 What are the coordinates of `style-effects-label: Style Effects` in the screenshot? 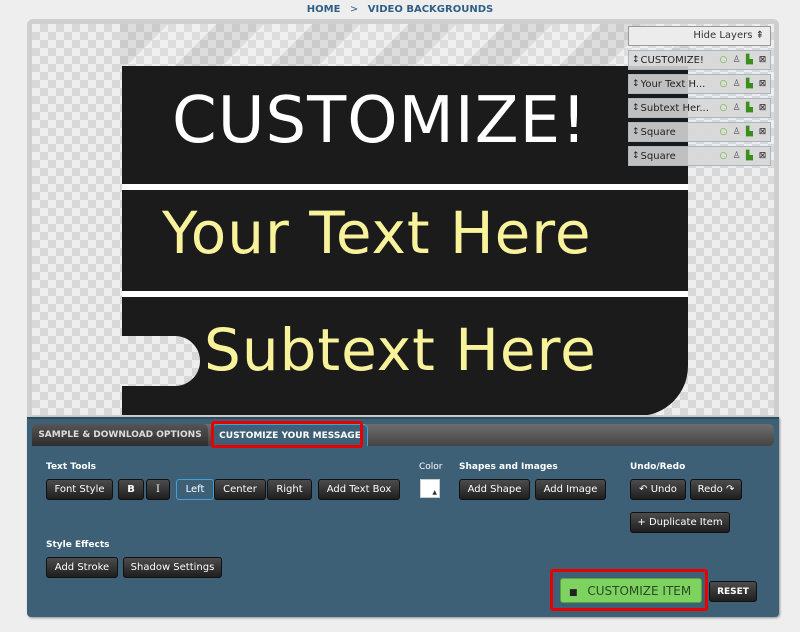 It's located at (78, 545).